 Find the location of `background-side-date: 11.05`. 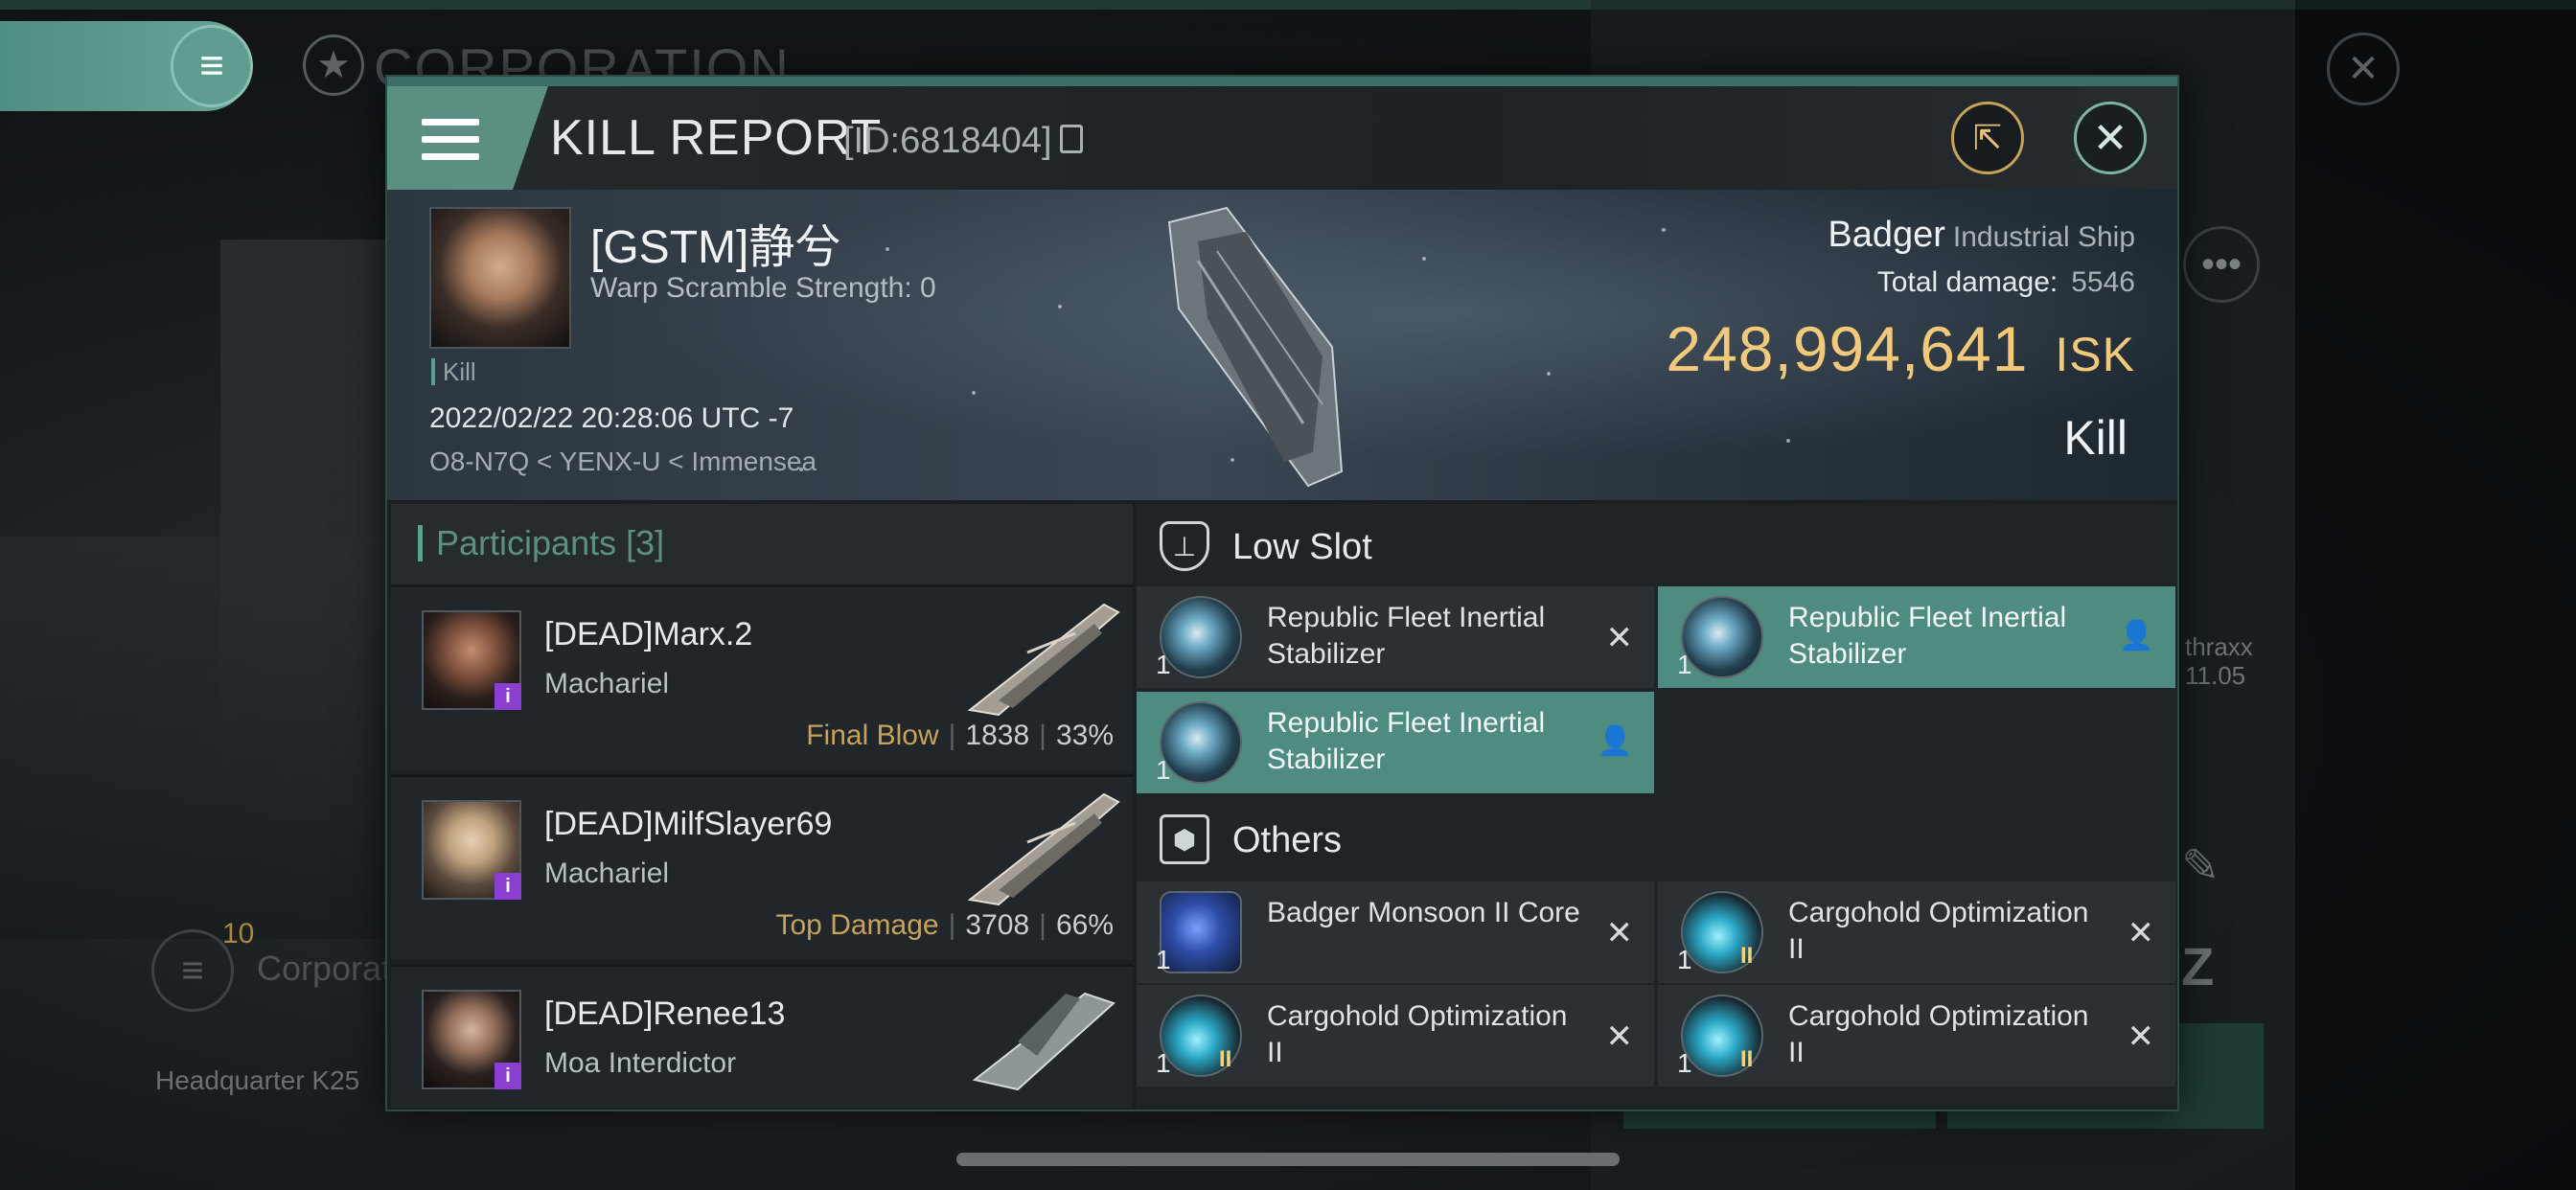

background-side-date: 11.05 is located at coordinates (2215, 676).